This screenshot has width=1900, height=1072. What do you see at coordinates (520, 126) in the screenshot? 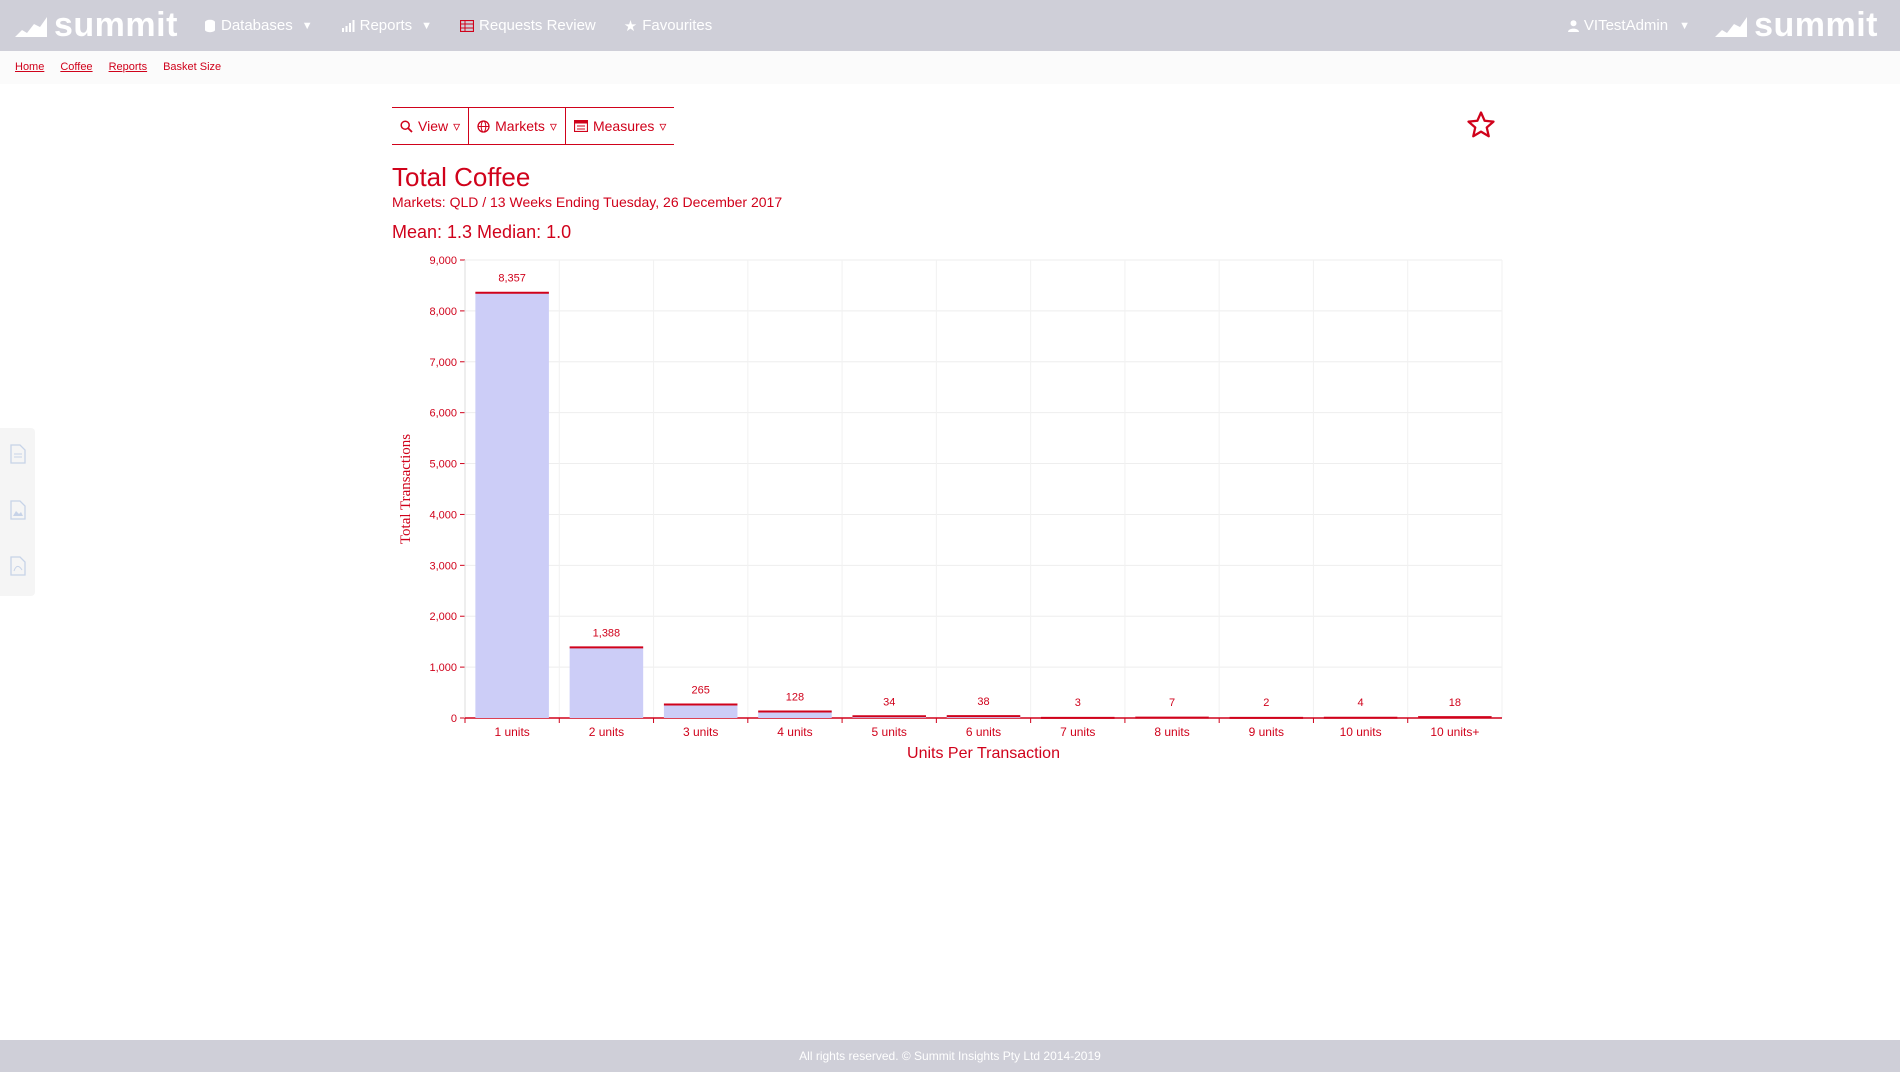
I see `markets-label: Markets` at bounding box center [520, 126].